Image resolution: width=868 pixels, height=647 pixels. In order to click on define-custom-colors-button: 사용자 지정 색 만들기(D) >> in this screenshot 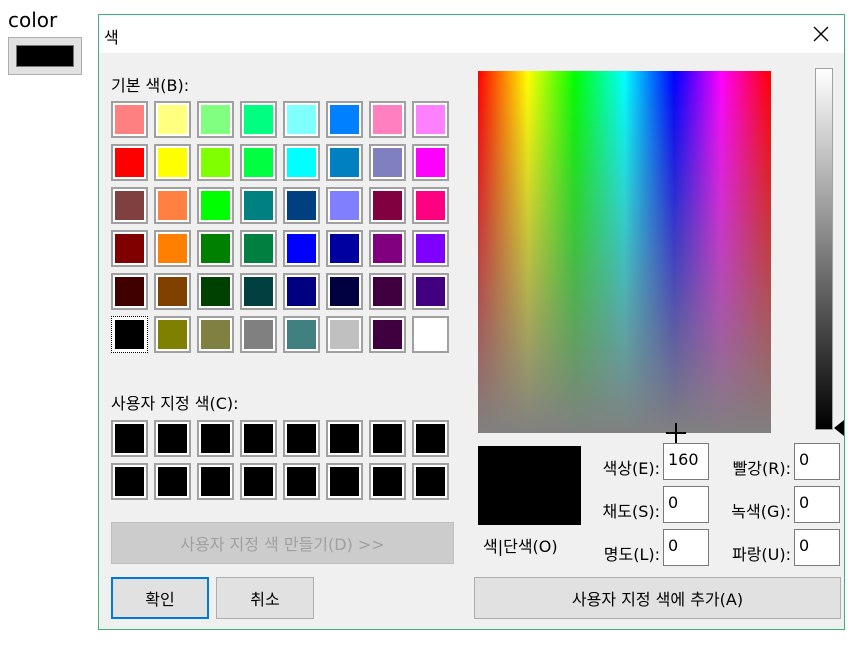, I will do `click(282, 543)`.